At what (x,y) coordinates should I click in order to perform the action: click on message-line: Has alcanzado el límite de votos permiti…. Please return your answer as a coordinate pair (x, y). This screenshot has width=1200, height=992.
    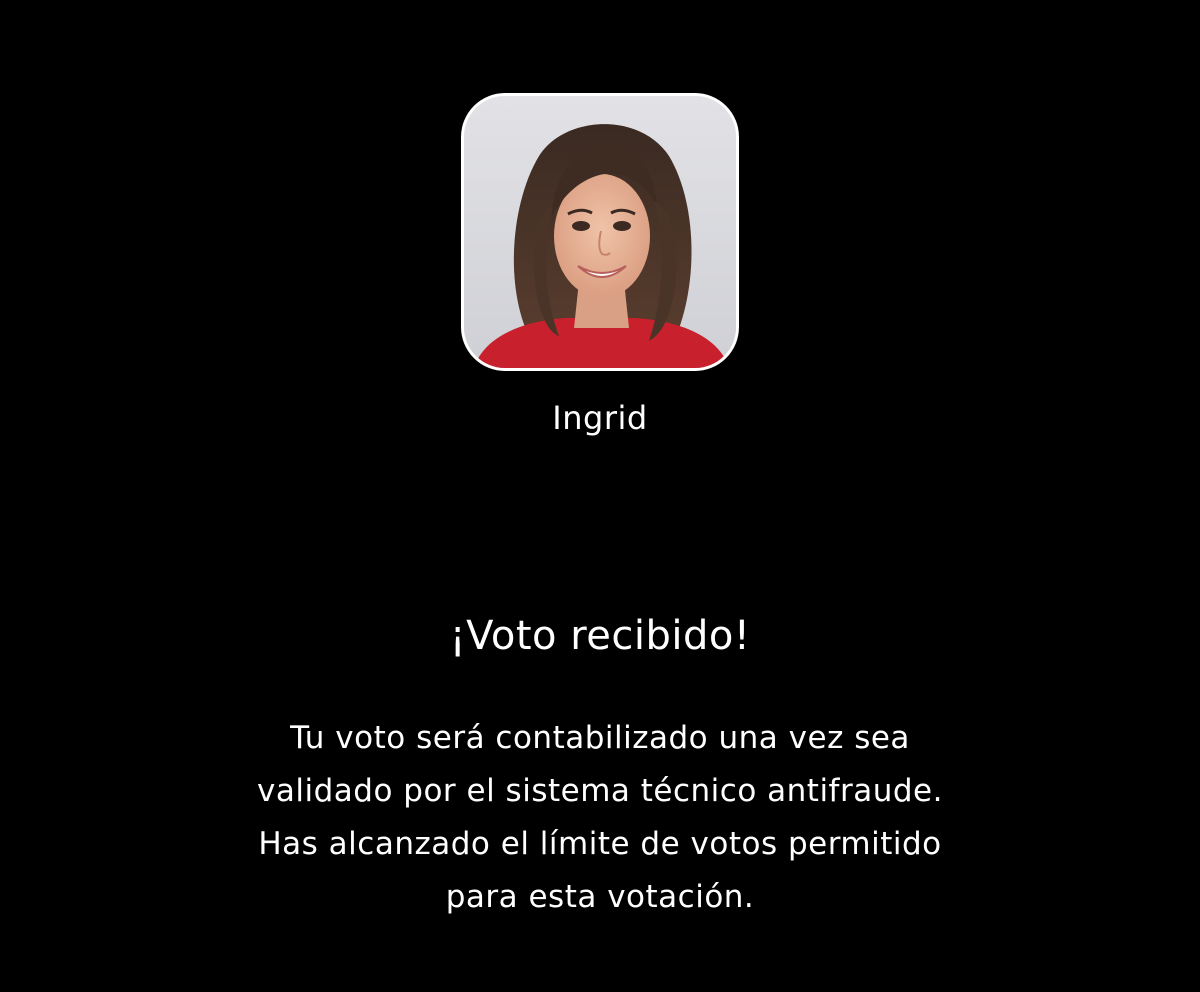
    Looking at the image, I should click on (600, 844).